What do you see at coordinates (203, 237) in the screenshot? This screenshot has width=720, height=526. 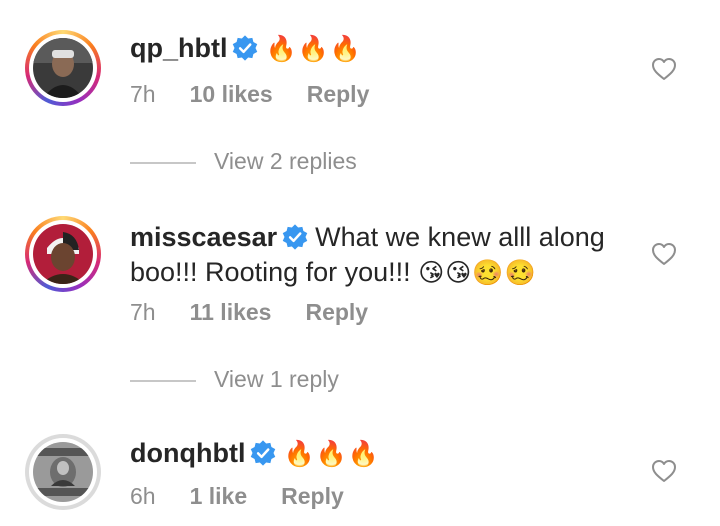 I see `username: misscaesar` at bounding box center [203, 237].